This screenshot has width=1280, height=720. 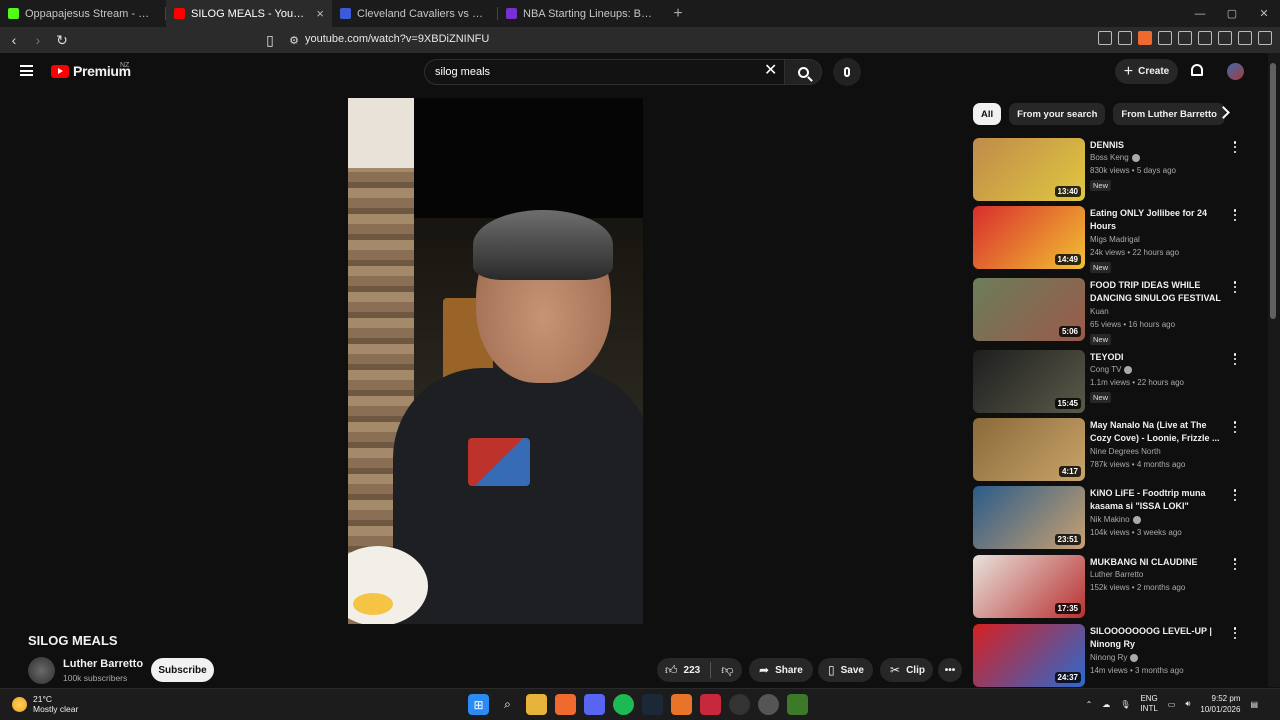 What do you see at coordinates (1200, 13) in the screenshot?
I see `minimize-icon: —` at bounding box center [1200, 13].